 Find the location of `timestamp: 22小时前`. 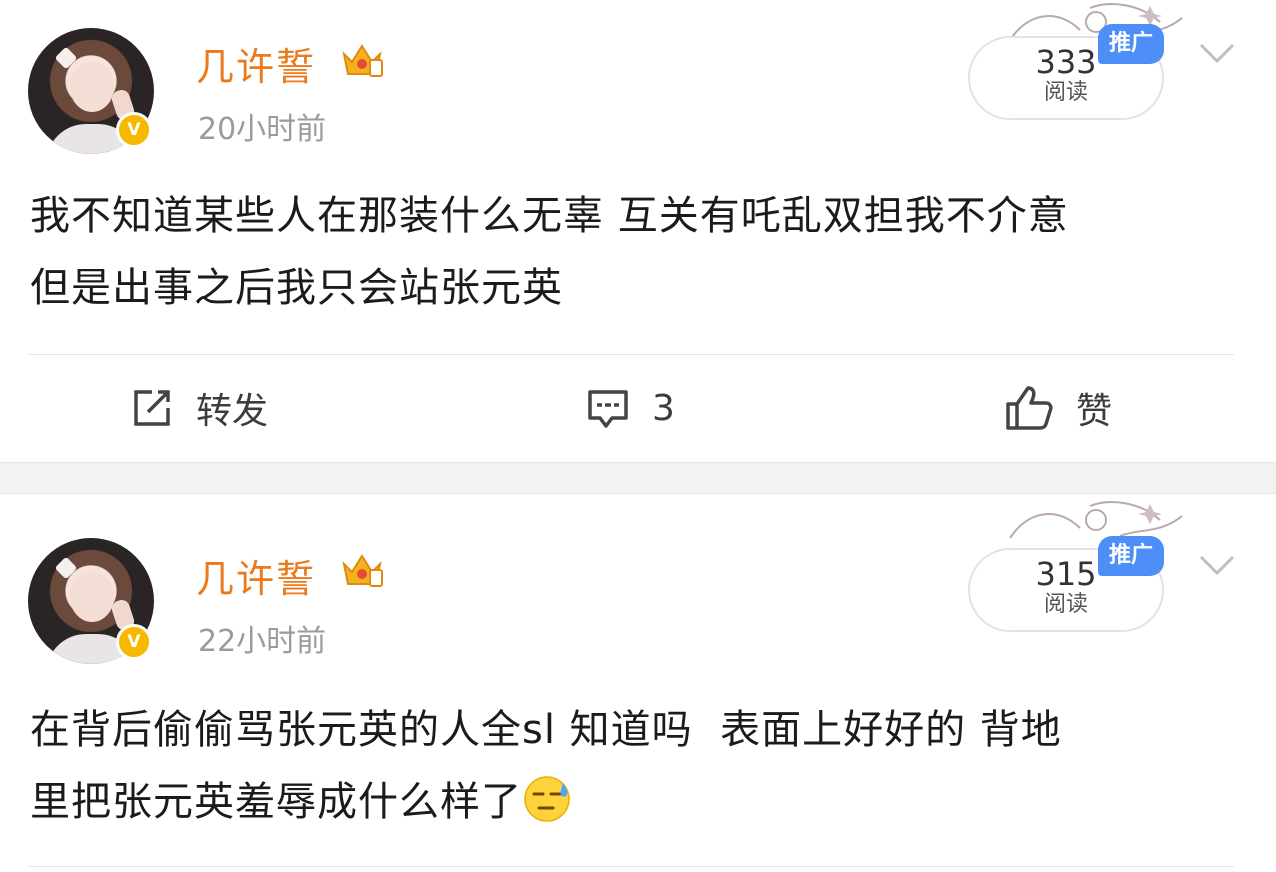

timestamp: 22小时前 is located at coordinates (262, 641).